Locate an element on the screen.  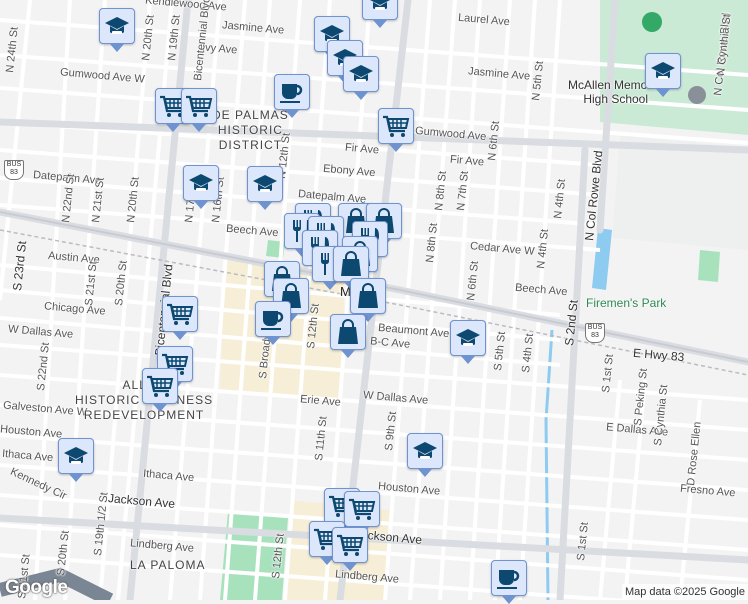
school-pin-icon is located at coordinates (697, 95).